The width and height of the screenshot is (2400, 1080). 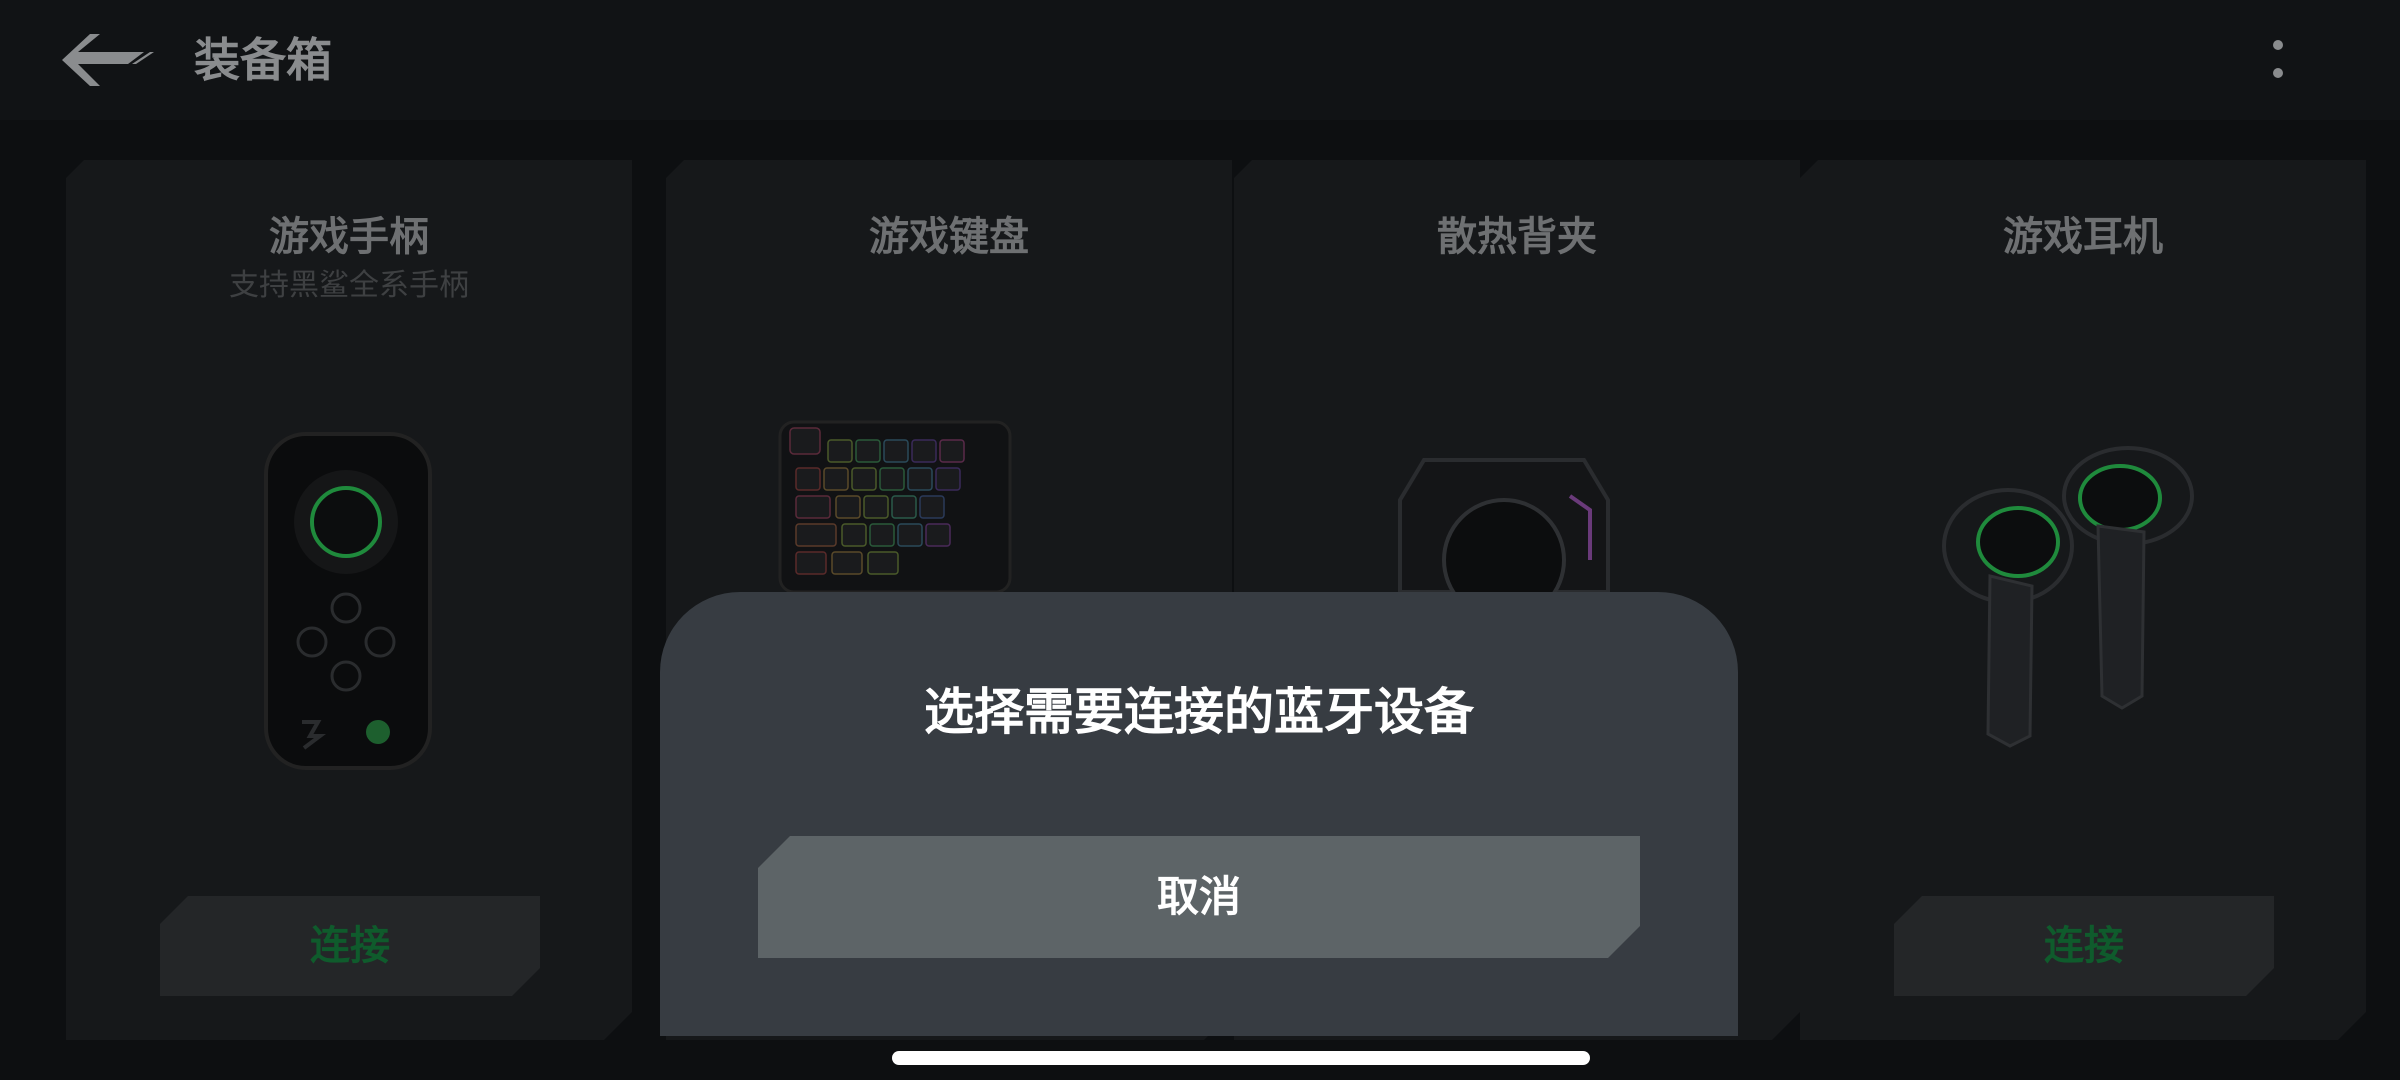 I want to click on dialog-title: 选择需要连接的蓝牙设备, so click(x=1199, y=712).